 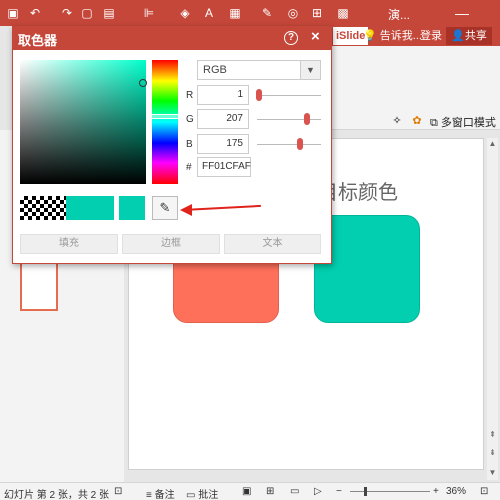 I want to click on comments-button: ▭ 批注, so click(x=202, y=493).